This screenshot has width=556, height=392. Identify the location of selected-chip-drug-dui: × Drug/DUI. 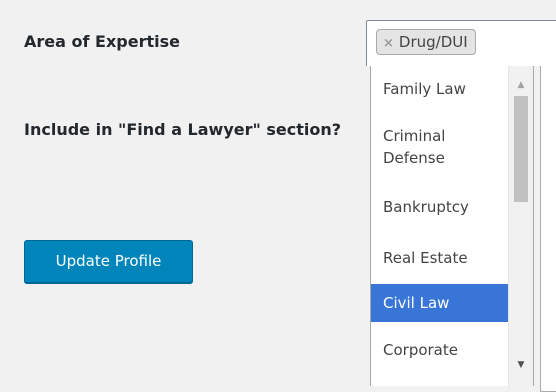
(426, 42).